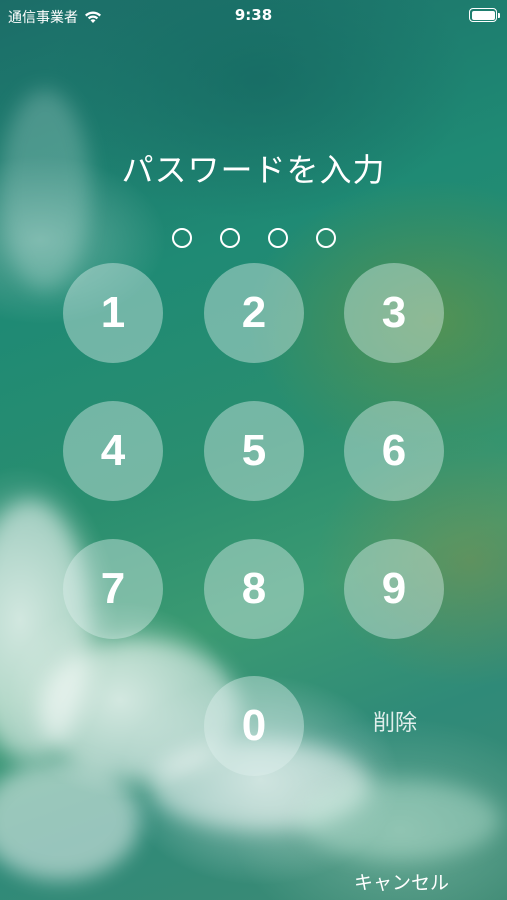 Image resolution: width=507 pixels, height=900 pixels. Describe the element at coordinates (254, 313) in the screenshot. I see `key-2: 2` at that location.